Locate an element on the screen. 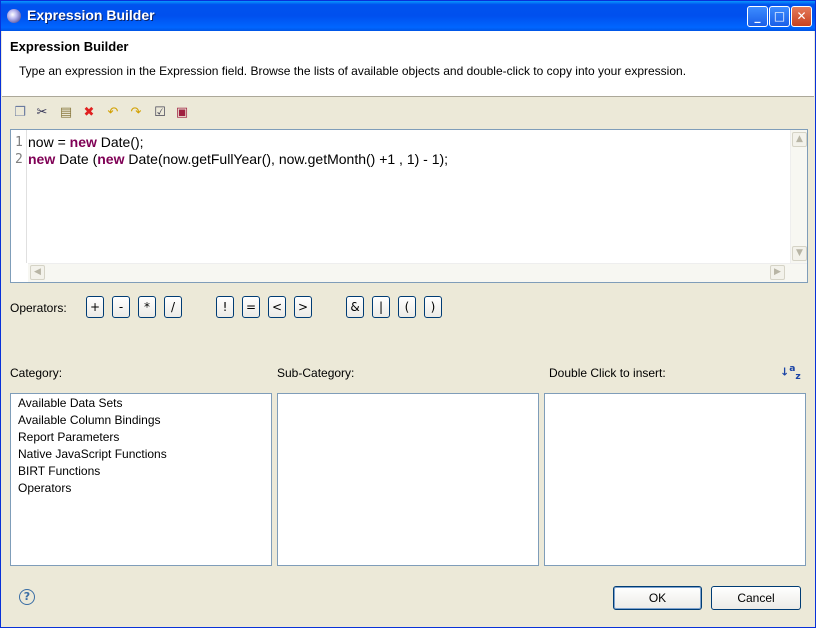 The width and height of the screenshot is (816, 628). header-title: Expression Builder is located at coordinates (69, 46).